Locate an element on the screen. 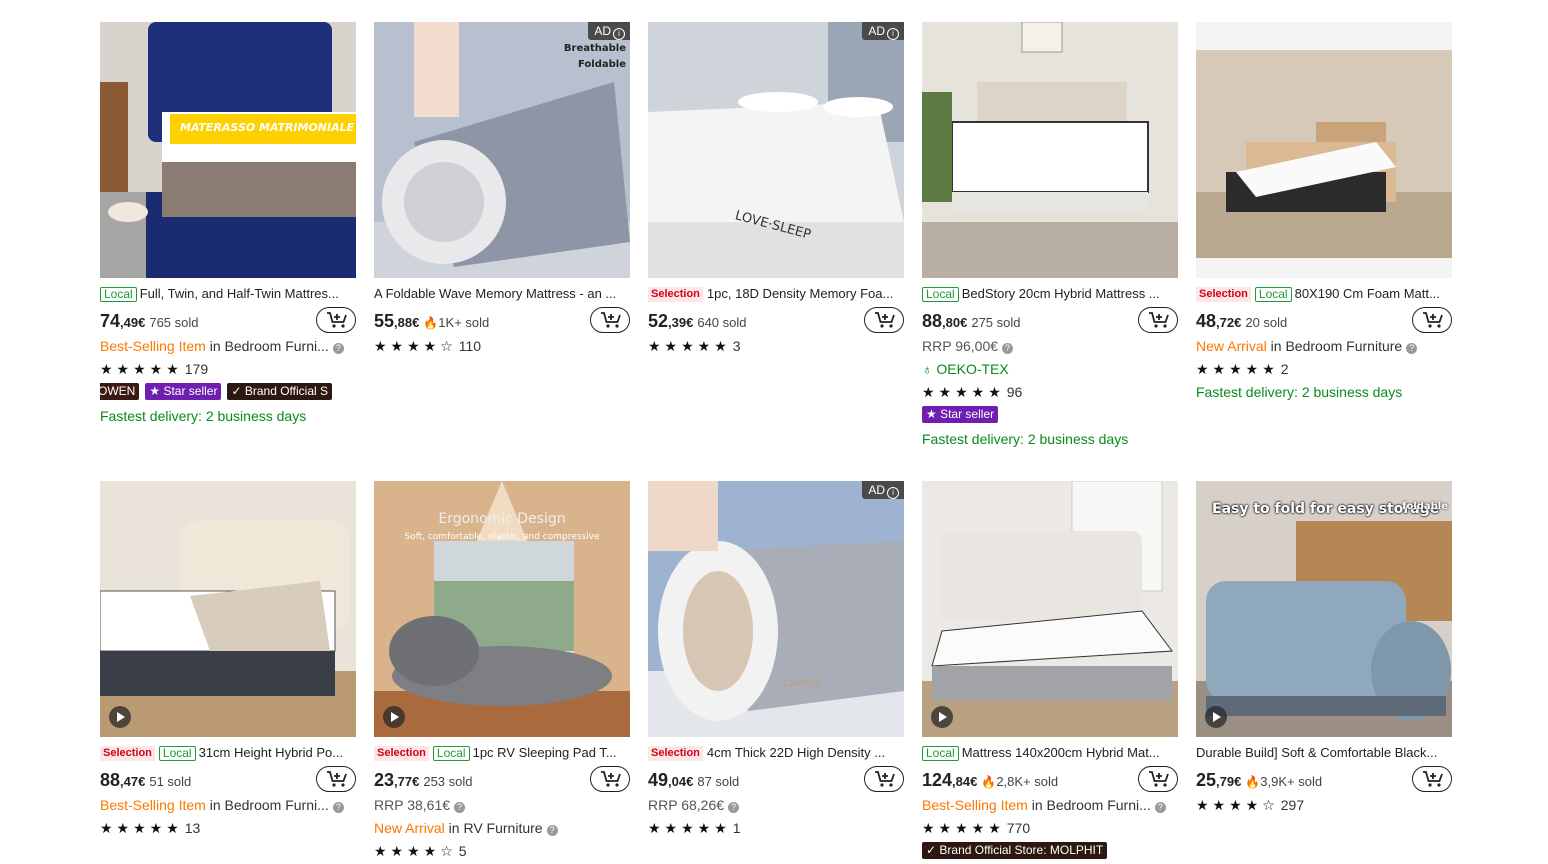 This screenshot has width=1548, height=864. brand-official-badge: ✓ Brand Official Store: MOLPHIT is located at coordinates (1015, 850).